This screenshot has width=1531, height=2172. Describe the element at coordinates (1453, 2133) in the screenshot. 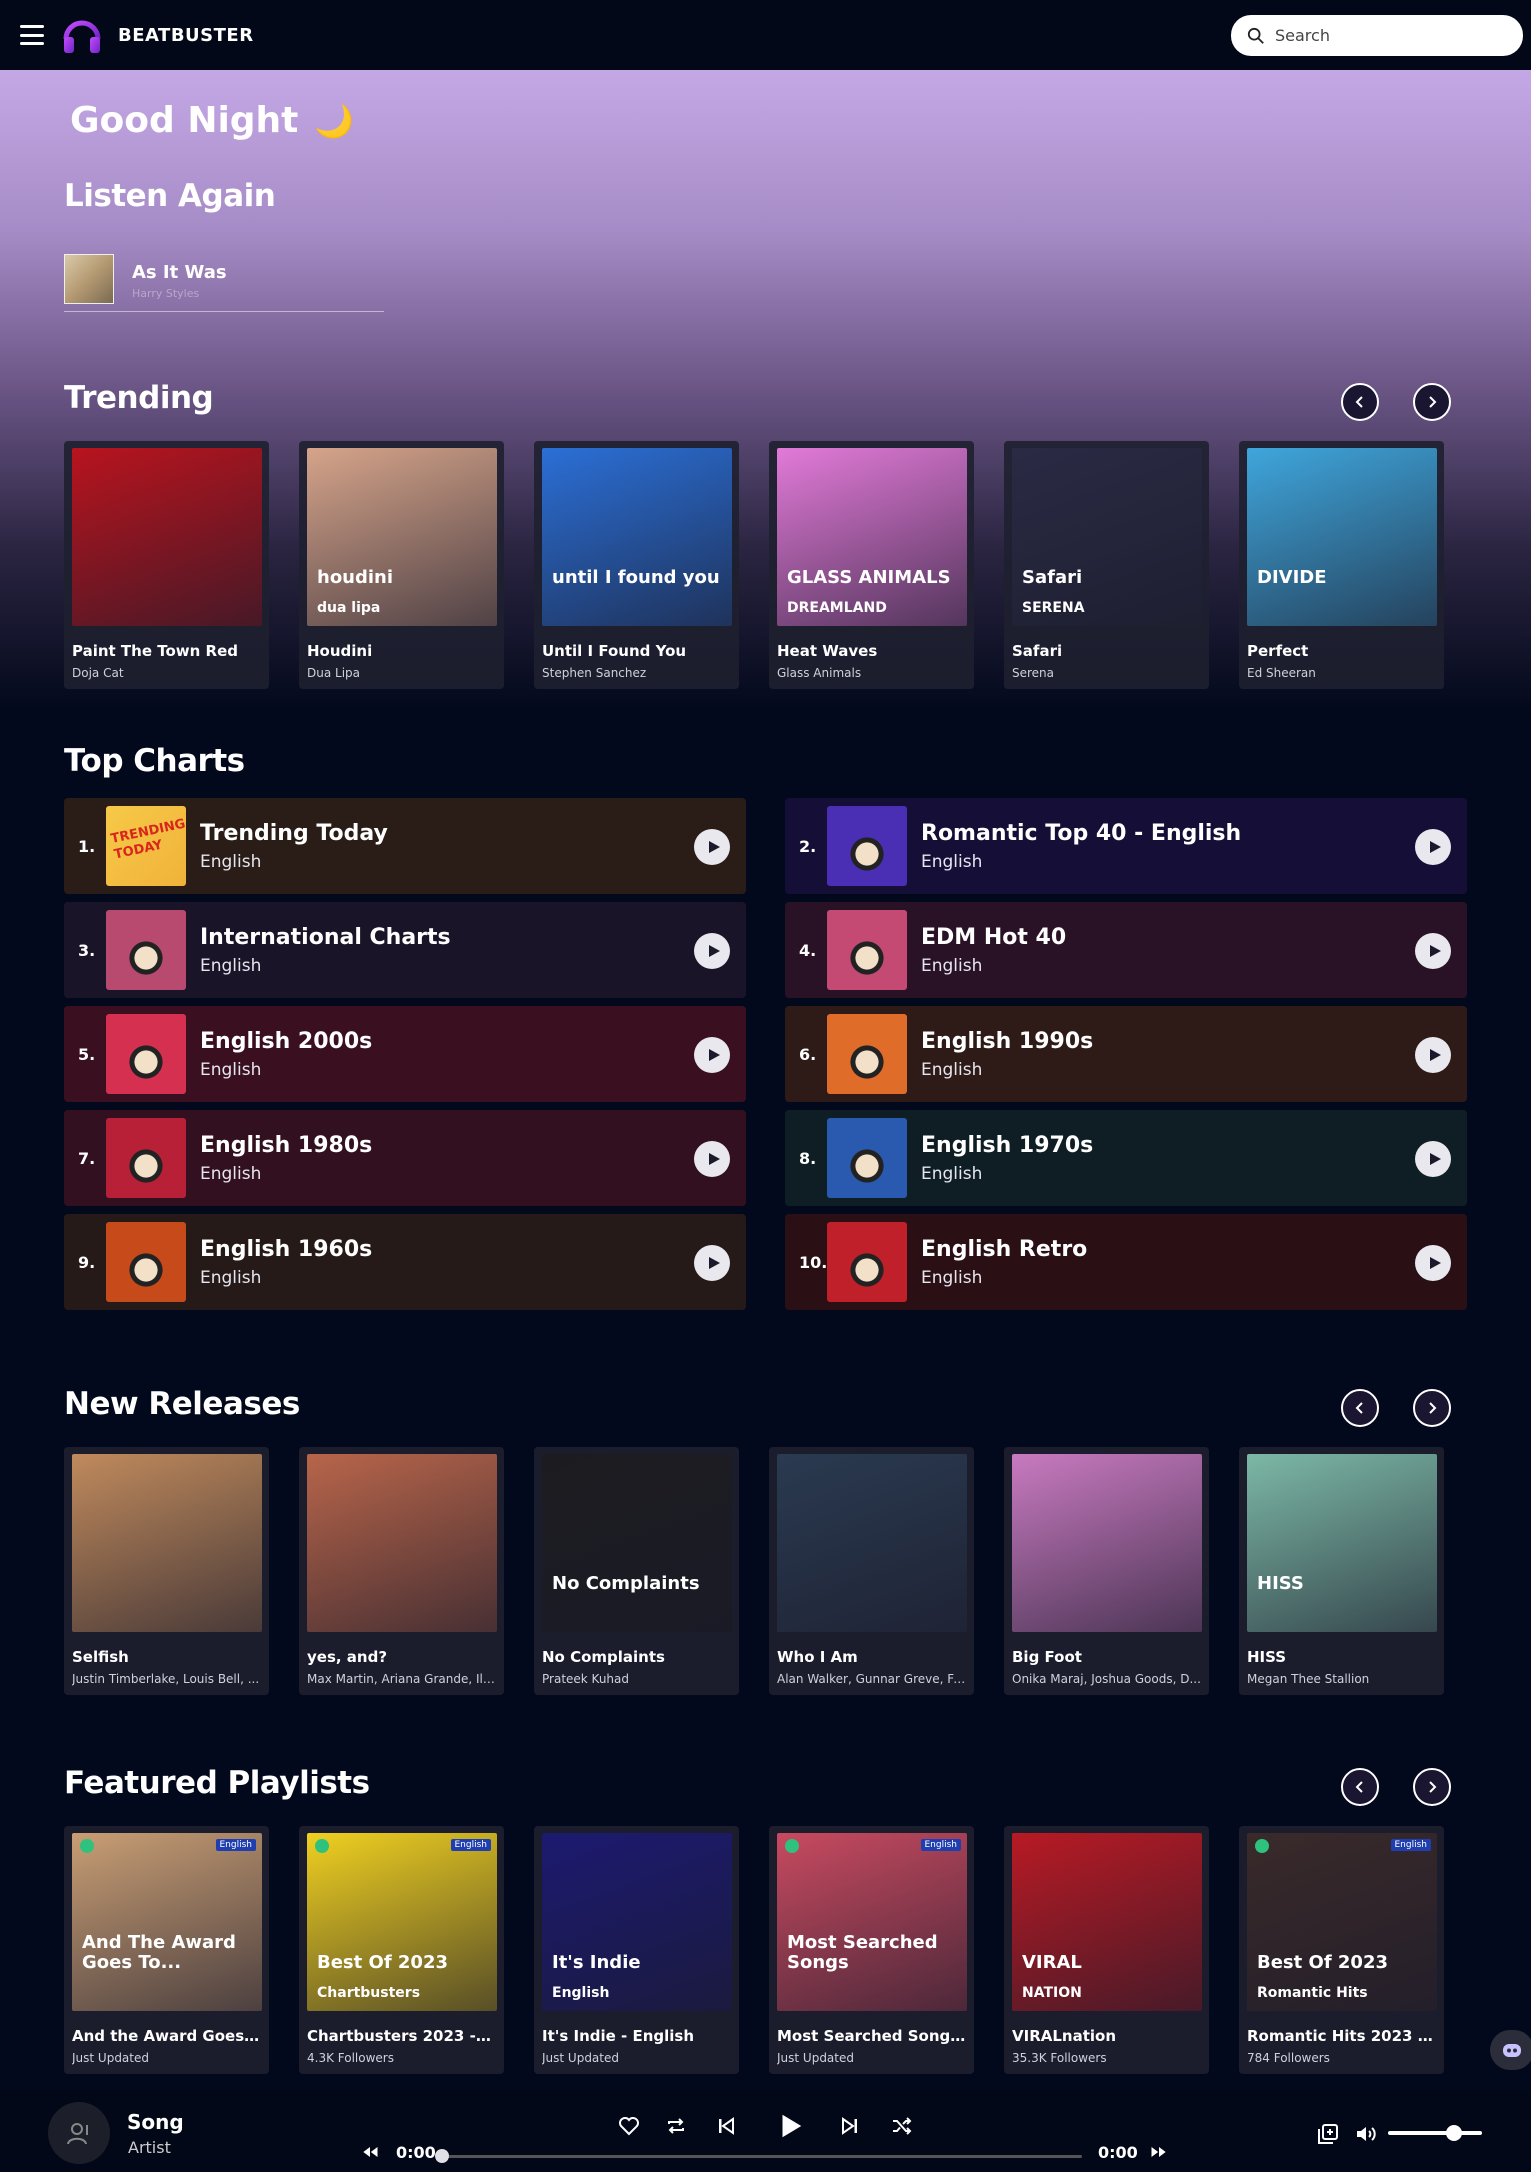

I see `volume-knob` at that location.